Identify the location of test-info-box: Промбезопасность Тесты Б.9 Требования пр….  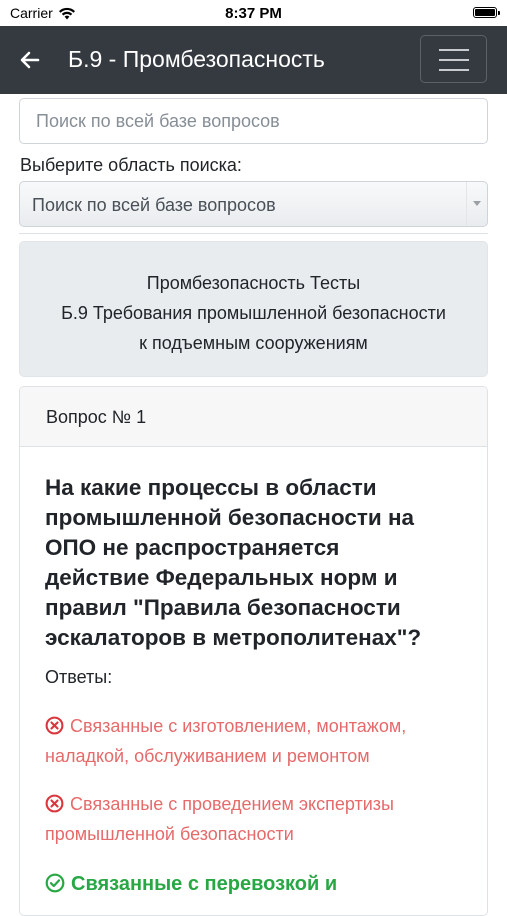
(253, 309).